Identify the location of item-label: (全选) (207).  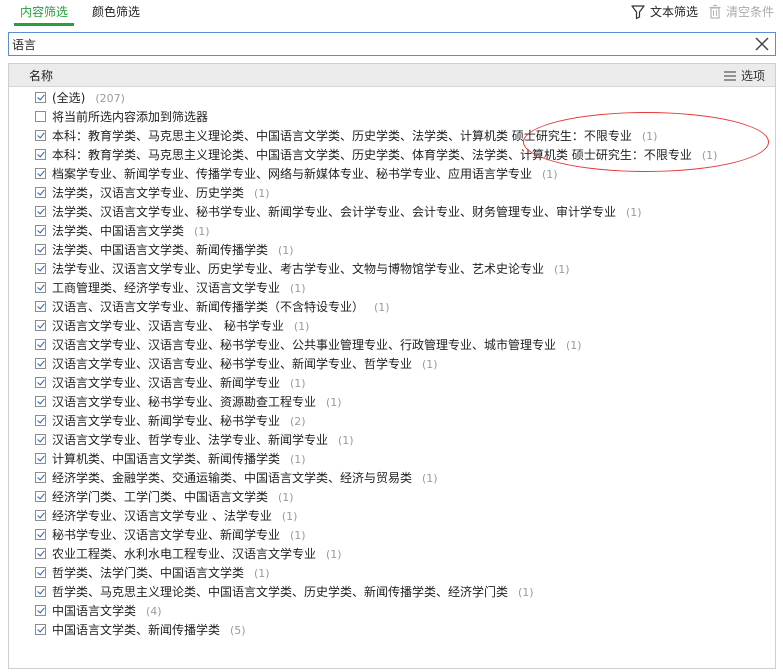
(88, 98).